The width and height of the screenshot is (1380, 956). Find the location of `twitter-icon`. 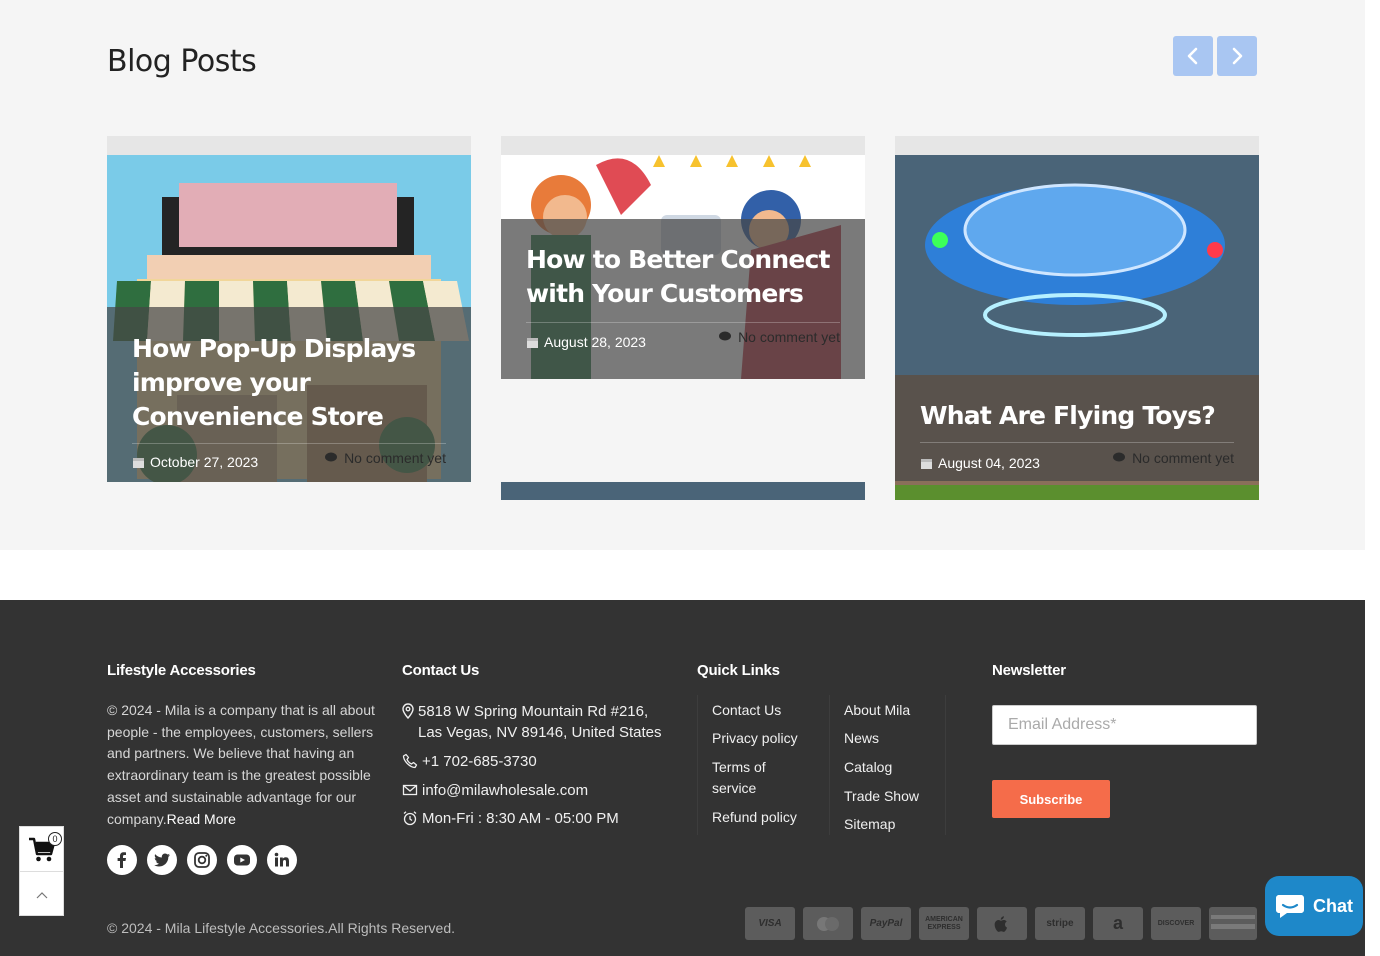

twitter-icon is located at coordinates (162, 860).